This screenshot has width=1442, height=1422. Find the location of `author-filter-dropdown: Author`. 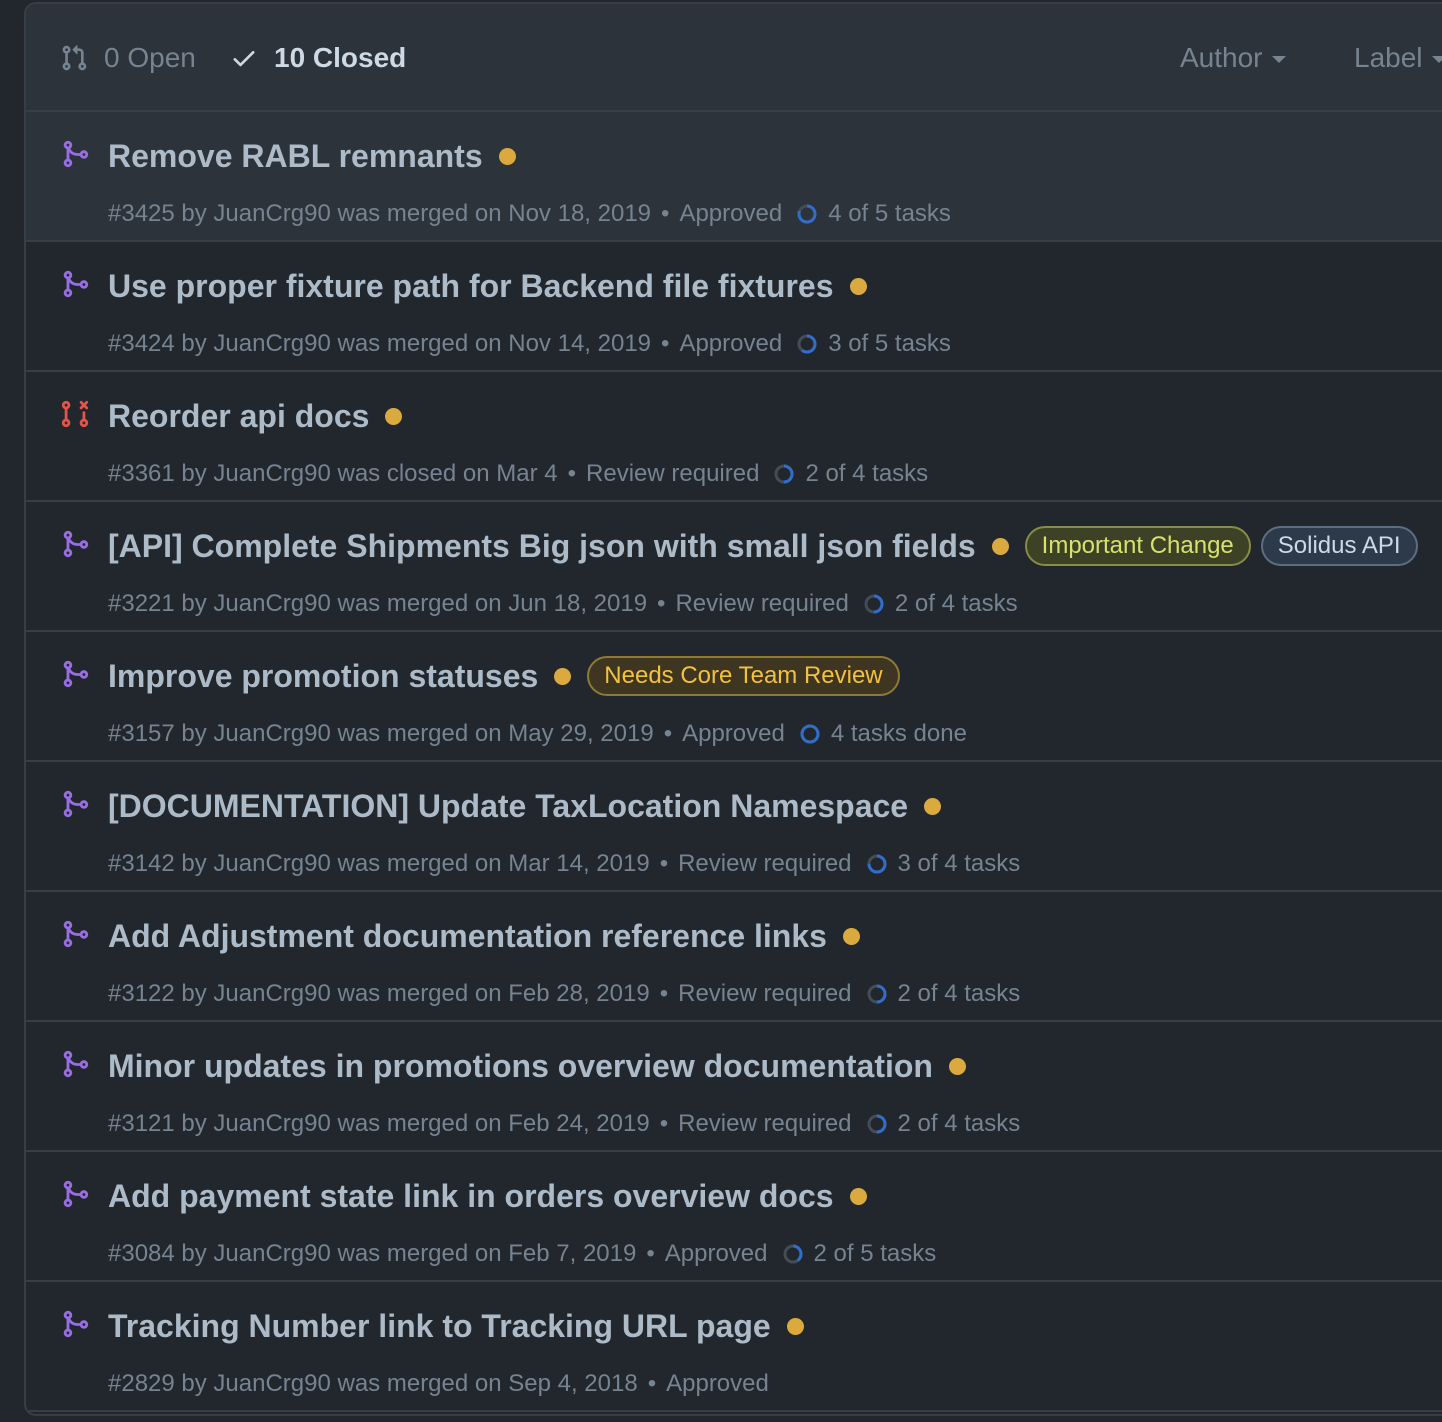

author-filter-dropdown: Author is located at coordinates (1233, 58).